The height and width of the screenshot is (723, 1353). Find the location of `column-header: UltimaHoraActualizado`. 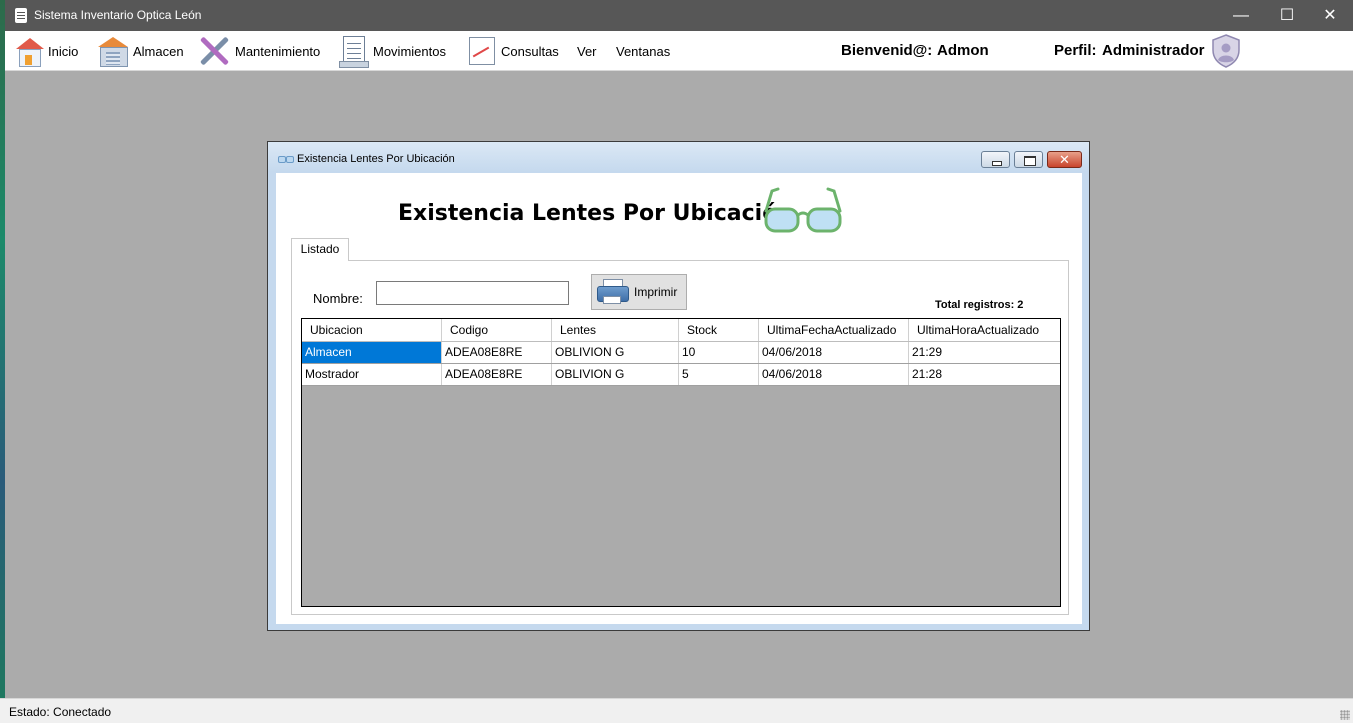

column-header: UltimaHoraActualizado is located at coordinates (984, 330).